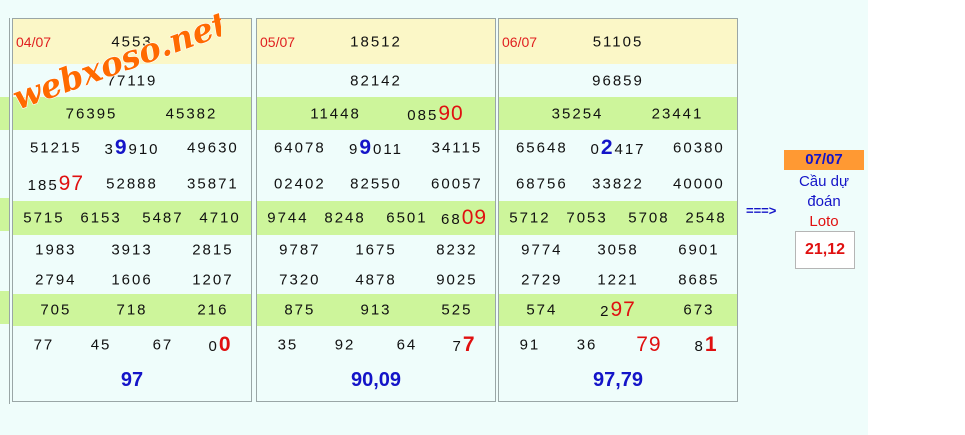 The image size is (965, 435). What do you see at coordinates (44, 218) in the screenshot?
I see `prize-number: 5715` at bounding box center [44, 218].